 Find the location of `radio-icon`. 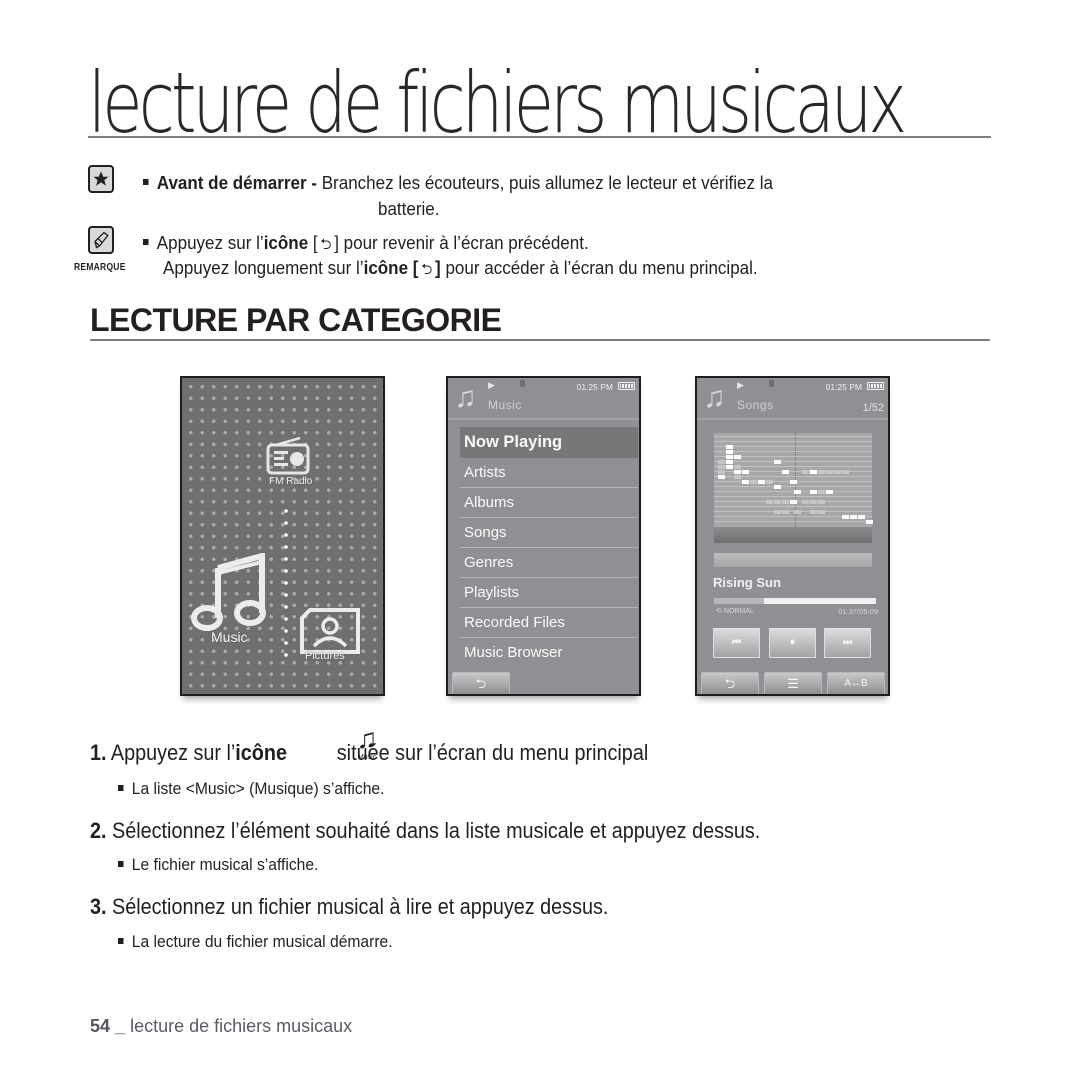

radio-icon is located at coordinates (288, 458).